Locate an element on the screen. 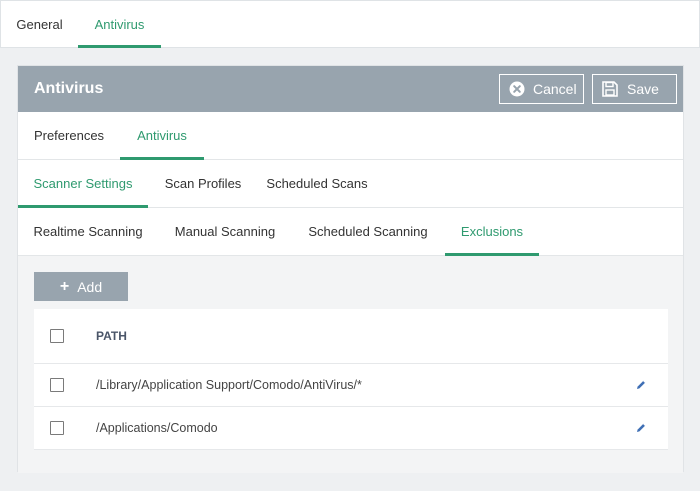 Image resolution: width=700 pixels, height=491 pixels. path-column-header: PATH is located at coordinates (111, 336).